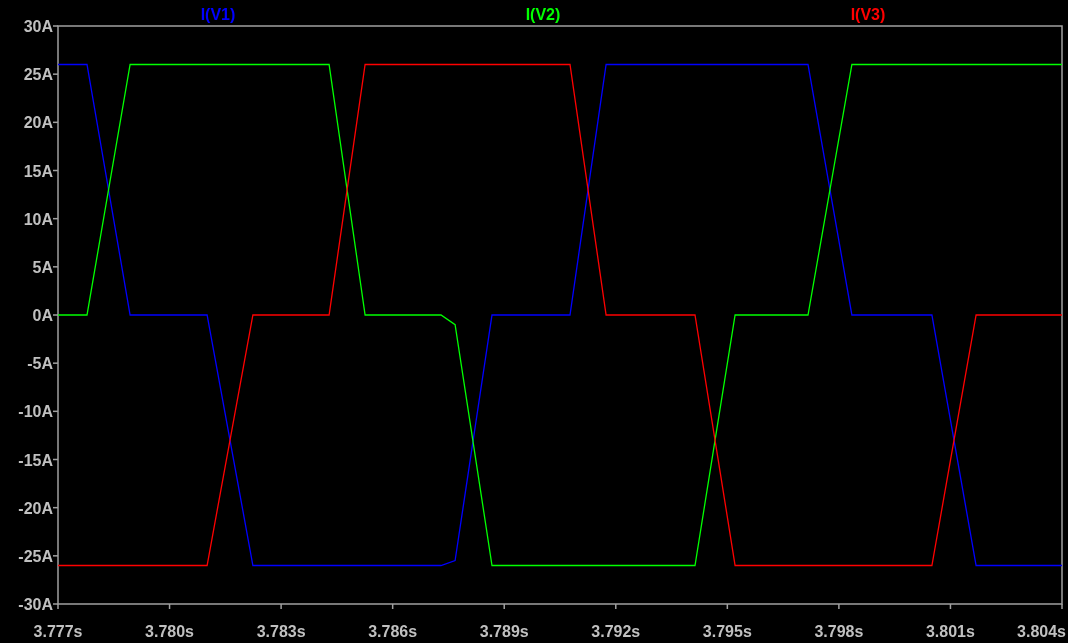 This screenshot has width=1068, height=643. Describe the element at coordinates (950, 631) in the screenshot. I see `axis-tick-label: 3.801s` at that location.